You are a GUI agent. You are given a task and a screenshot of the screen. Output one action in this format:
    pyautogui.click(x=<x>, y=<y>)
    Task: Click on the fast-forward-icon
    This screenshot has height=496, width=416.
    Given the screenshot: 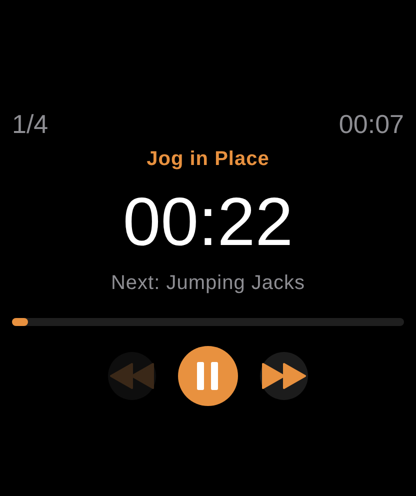 What is the action you would take?
    pyautogui.click(x=284, y=376)
    